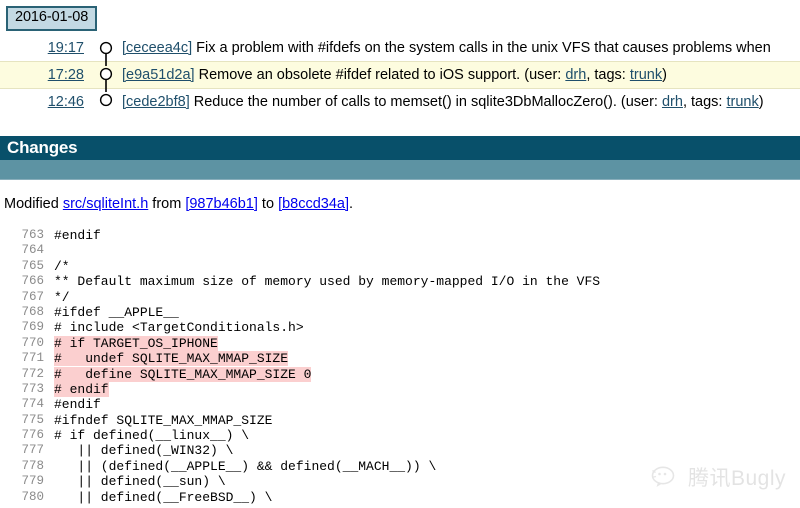 The height and width of the screenshot is (508, 800). I want to click on commit-meta-suffix: ), so click(664, 74).